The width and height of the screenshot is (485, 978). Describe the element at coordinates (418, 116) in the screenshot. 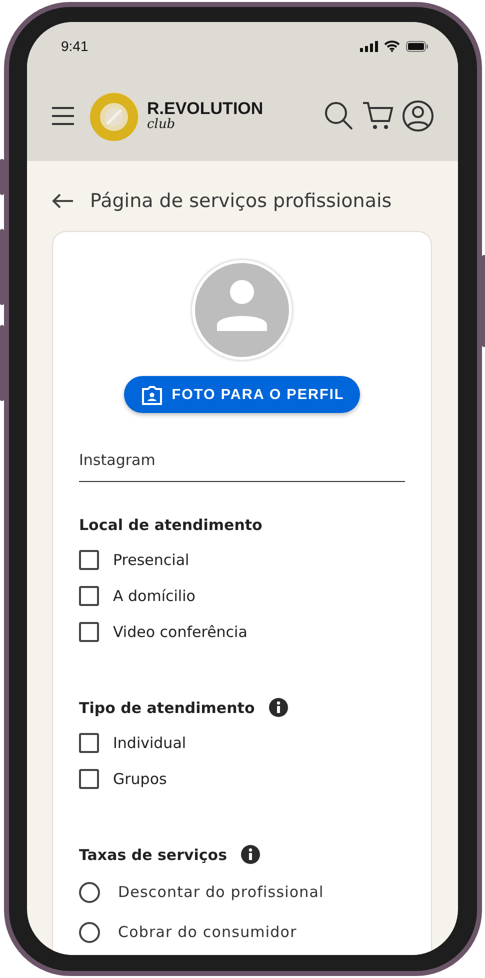

I see `account-icon` at that location.